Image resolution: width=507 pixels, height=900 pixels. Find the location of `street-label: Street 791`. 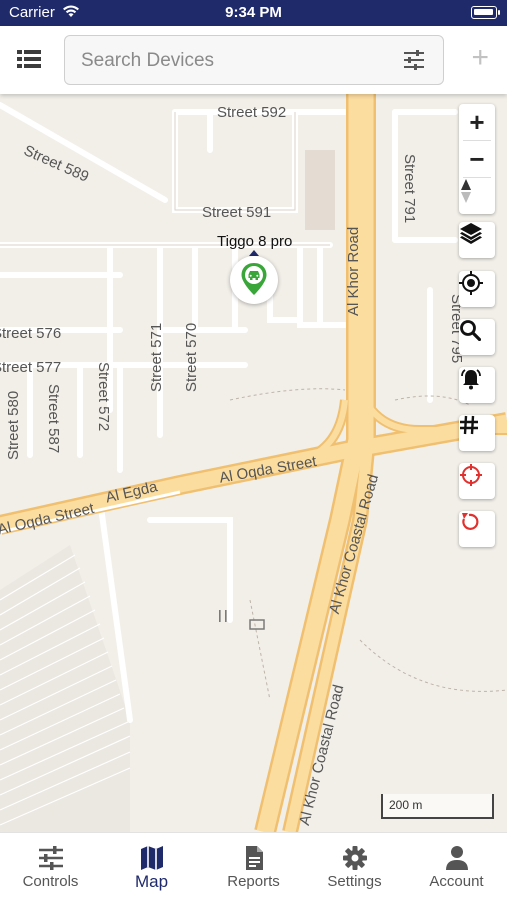

street-label: Street 791 is located at coordinates (409, 189).